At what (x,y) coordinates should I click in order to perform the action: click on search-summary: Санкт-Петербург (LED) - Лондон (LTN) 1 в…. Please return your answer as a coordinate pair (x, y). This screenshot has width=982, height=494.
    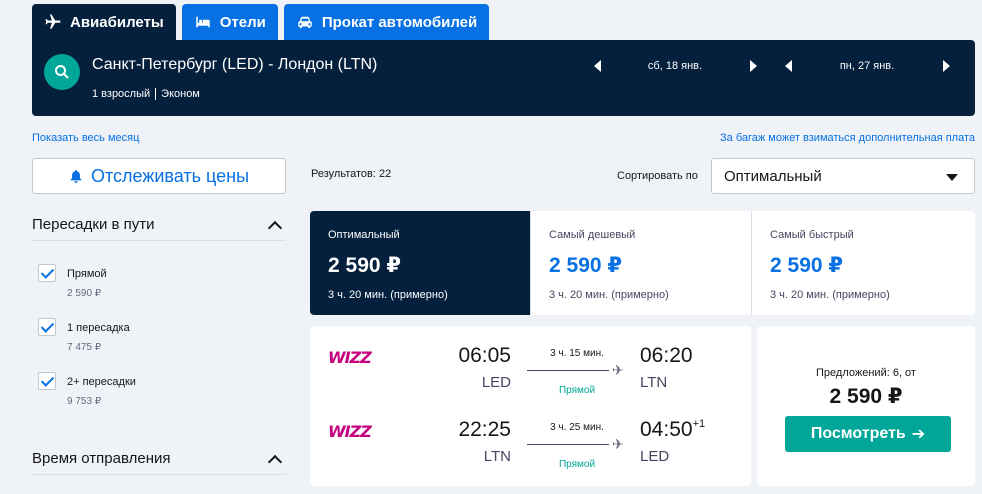
    Looking at the image, I should click on (503, 78).